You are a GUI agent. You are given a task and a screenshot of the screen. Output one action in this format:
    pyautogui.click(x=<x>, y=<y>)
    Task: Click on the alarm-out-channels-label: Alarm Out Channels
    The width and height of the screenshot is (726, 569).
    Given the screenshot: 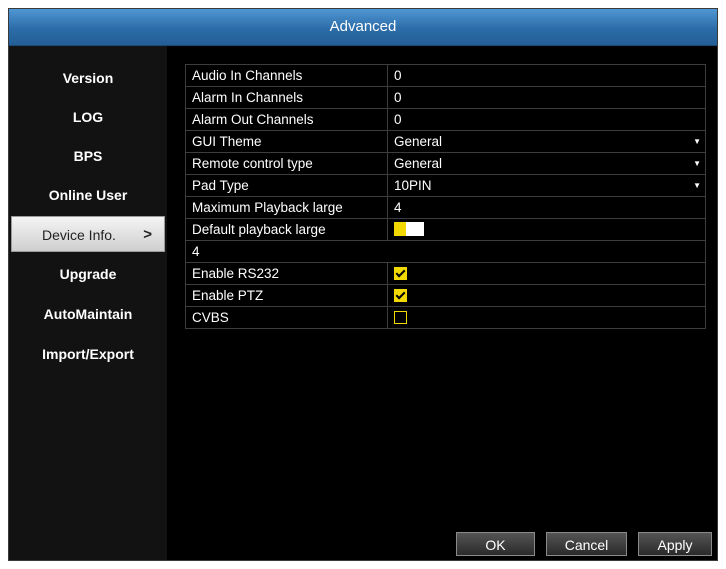 What is the action you would take?
    pyautogui.click(x=286, y=119)
    